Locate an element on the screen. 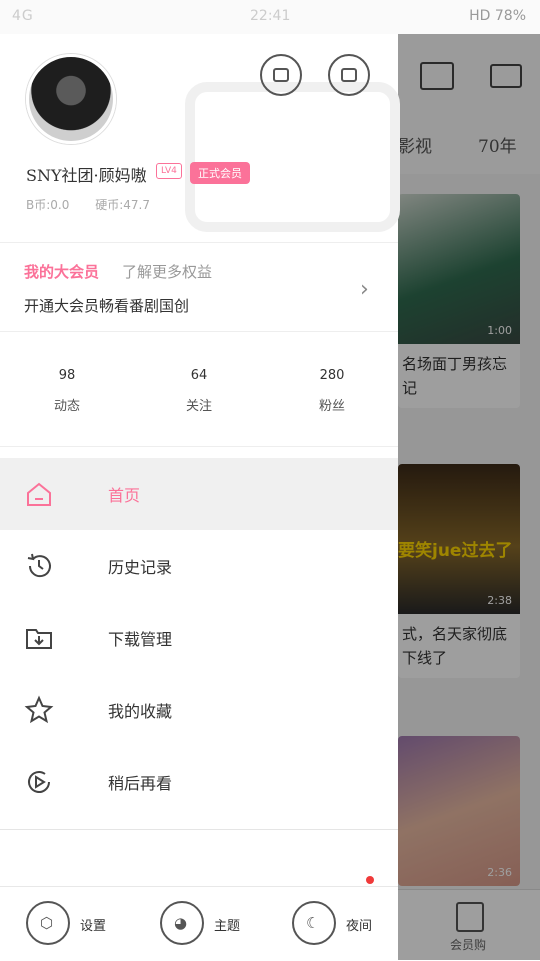 The height and width of the screenshot is (961, 540). menu-item-label: 首页 is located at coordinates (124, 495).